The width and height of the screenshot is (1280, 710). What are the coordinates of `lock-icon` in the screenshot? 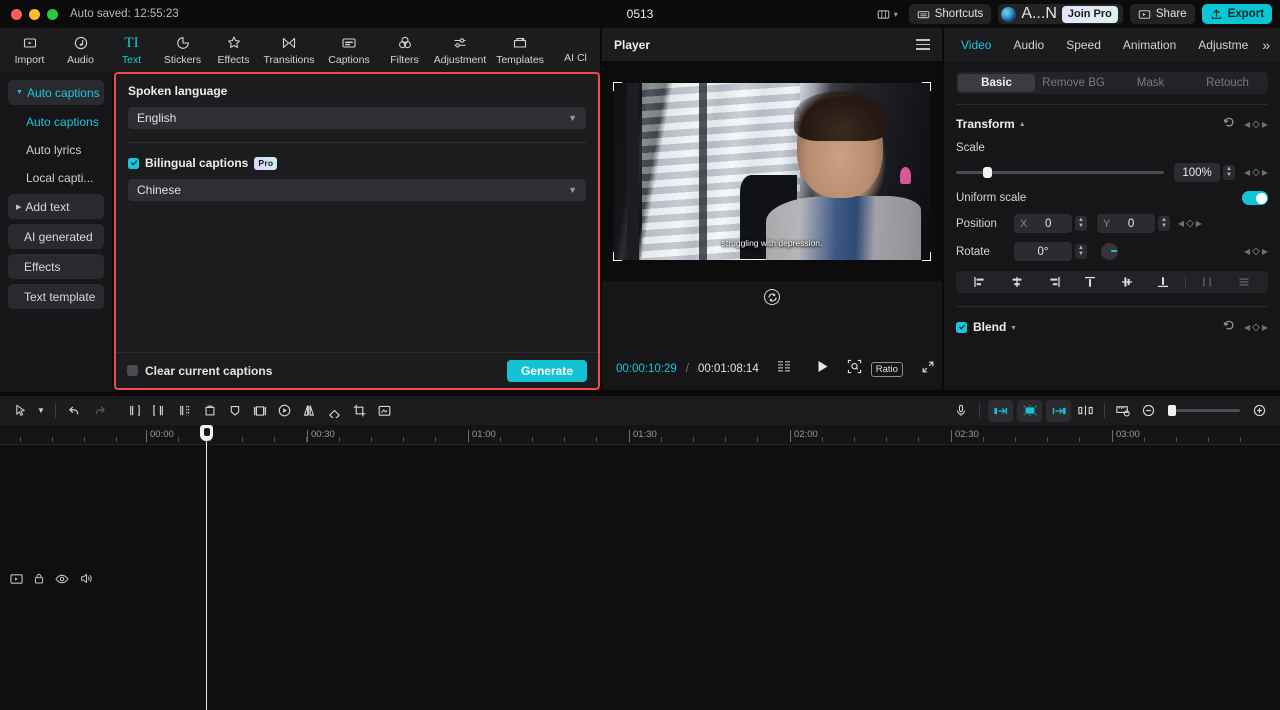 It's located at (39, 581).